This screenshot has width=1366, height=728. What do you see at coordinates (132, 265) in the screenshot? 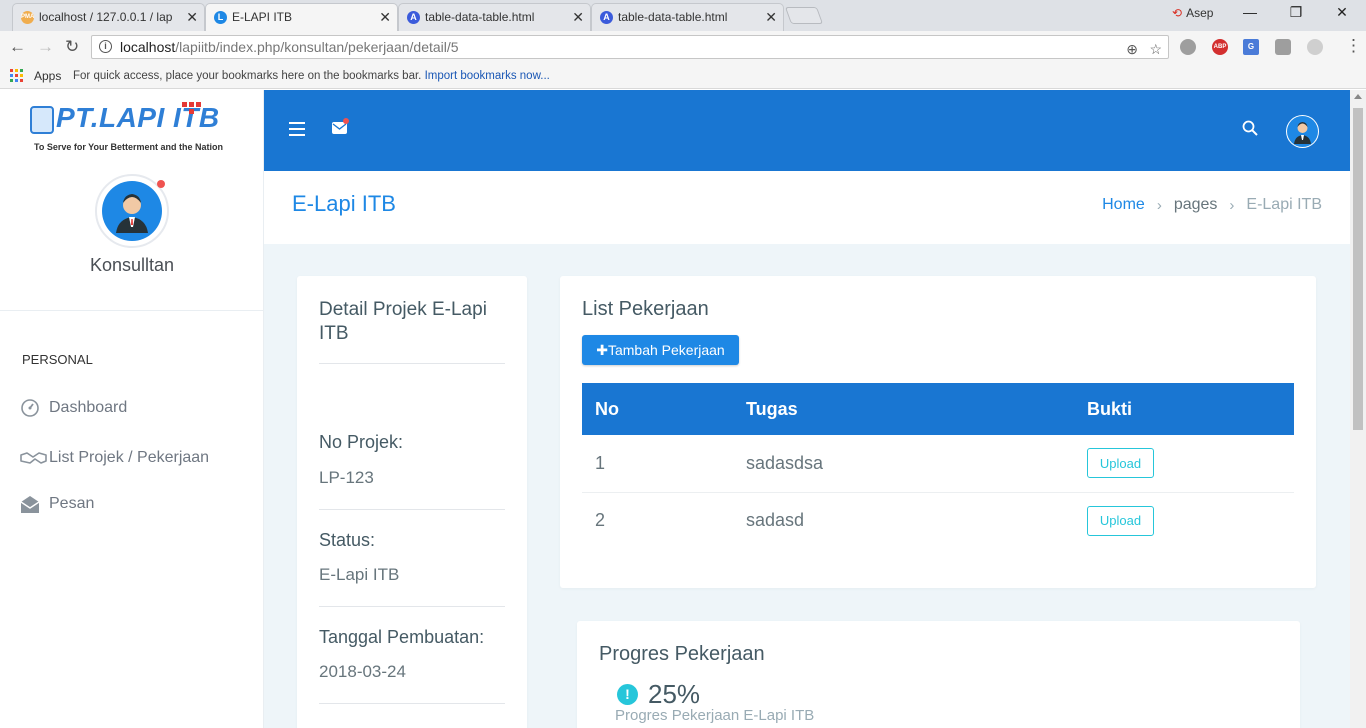
I see `user-name: Konsulltan` at bounding box center [132, 265].